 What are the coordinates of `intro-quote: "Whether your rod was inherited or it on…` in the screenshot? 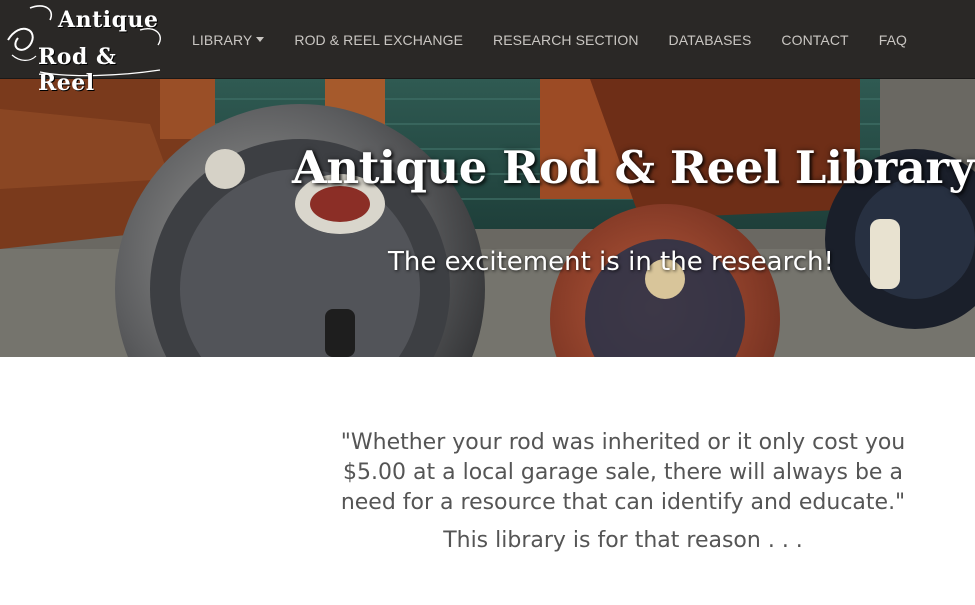 It's located at (623, 472).